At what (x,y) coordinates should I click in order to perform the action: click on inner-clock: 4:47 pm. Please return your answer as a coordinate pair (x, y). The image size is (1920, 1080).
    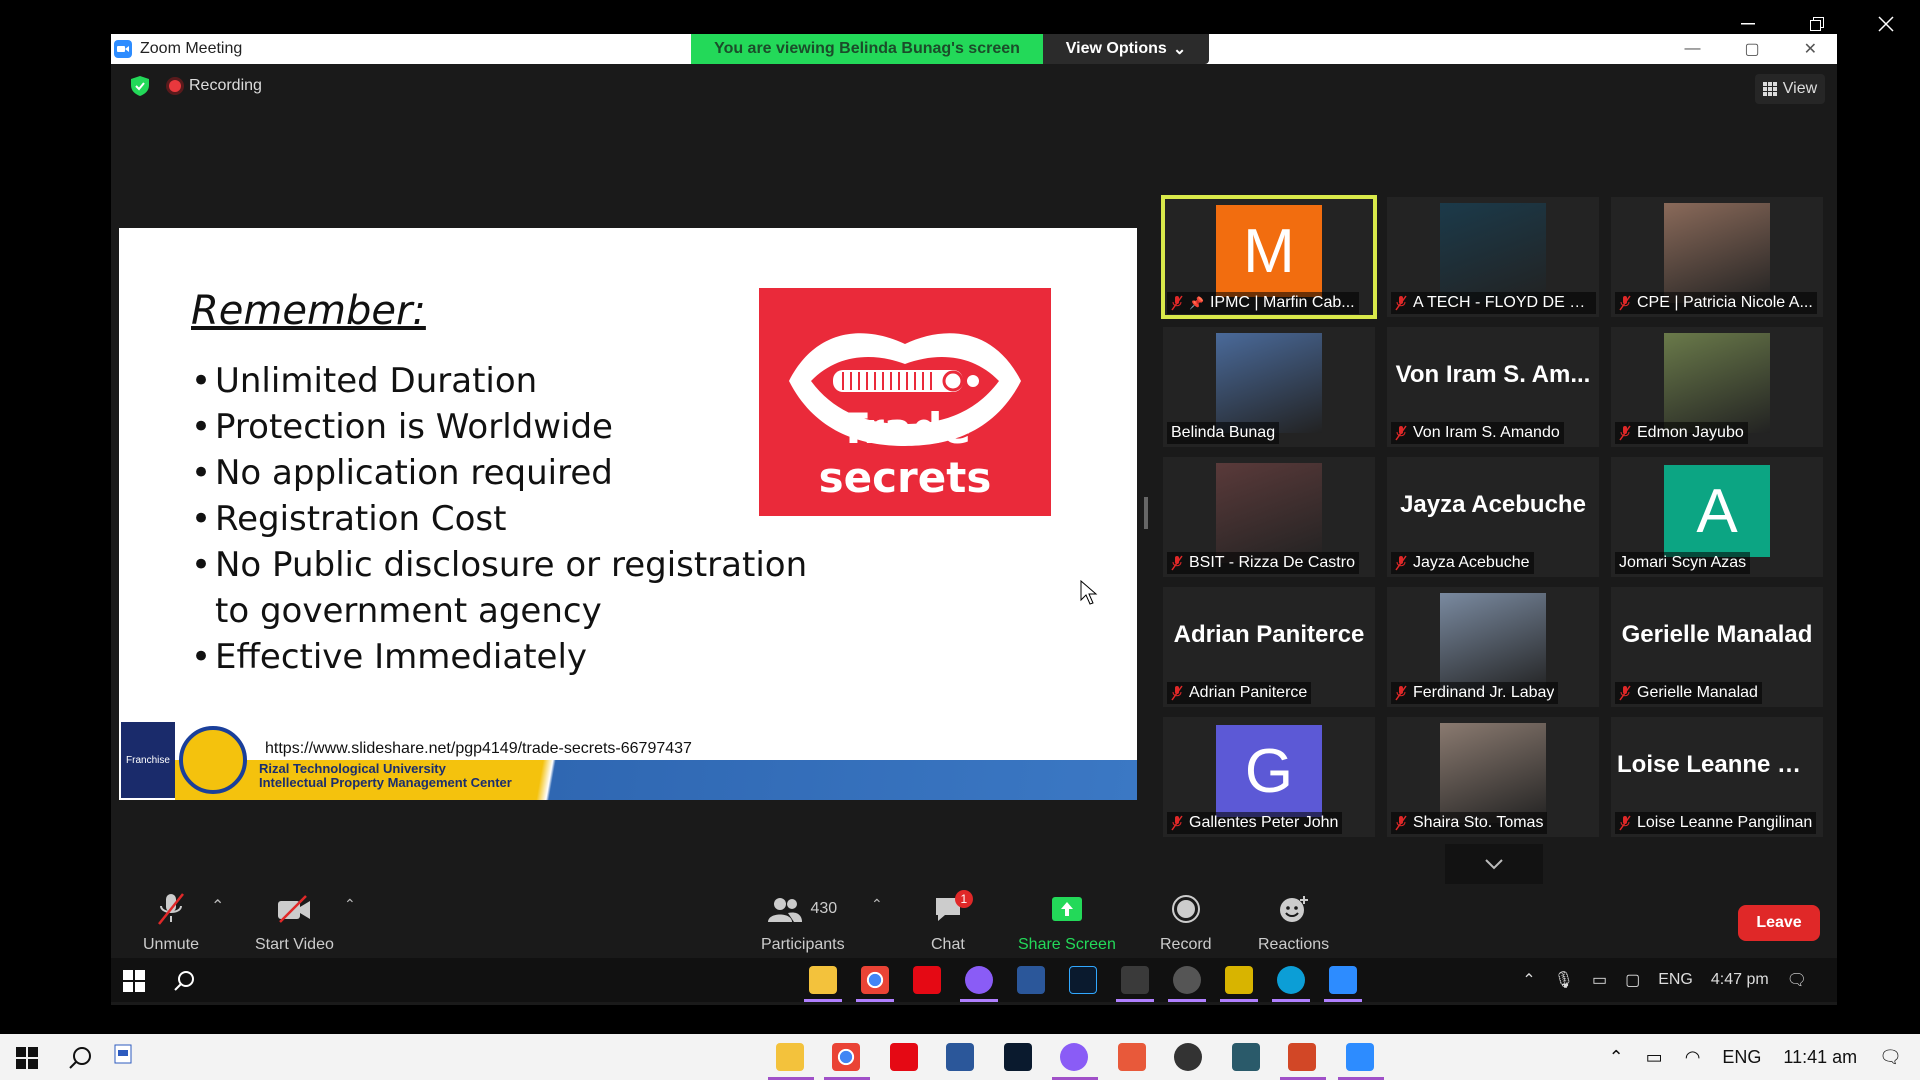
    Looking at the image, I should click on (1740, 980).